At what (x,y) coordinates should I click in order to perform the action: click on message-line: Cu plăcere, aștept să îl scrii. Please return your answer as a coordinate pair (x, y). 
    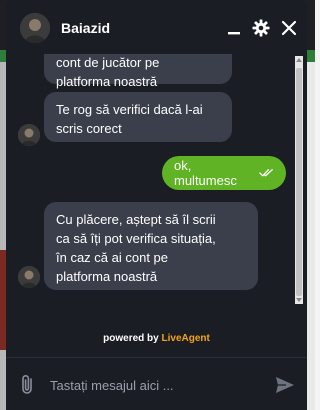
    Looking at the image, I should click on (136, 219).